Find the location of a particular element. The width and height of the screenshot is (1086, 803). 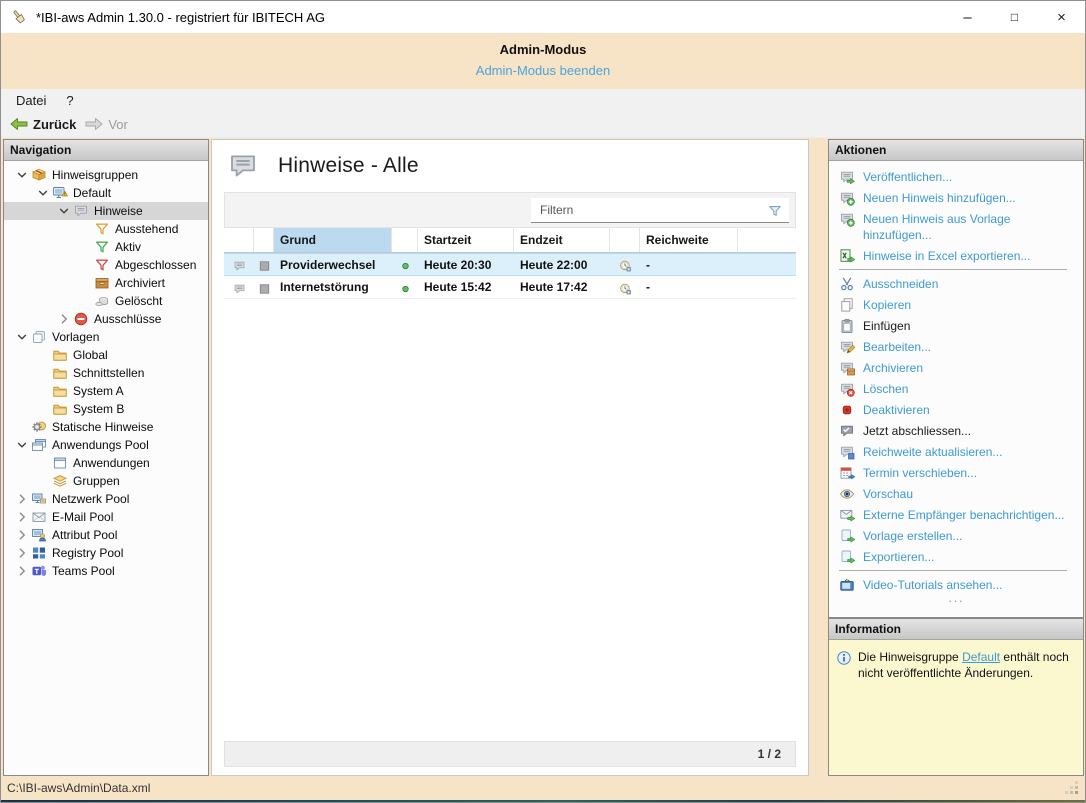

create-template-icon is located at coordinates (847, 536).